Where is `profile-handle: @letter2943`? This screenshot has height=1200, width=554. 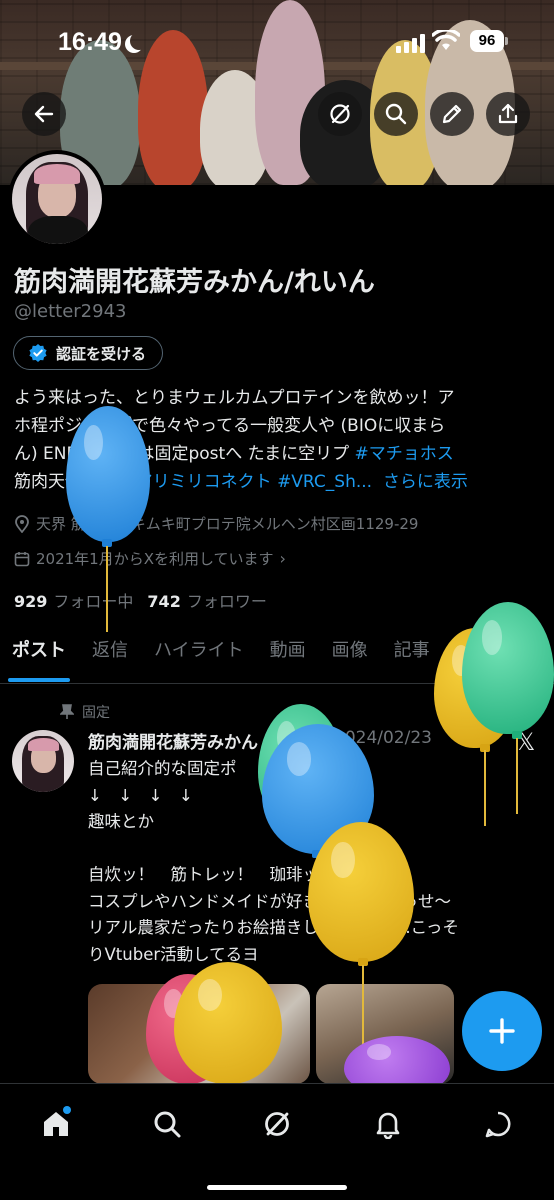 profile-handle: @letter2943 is located at coordinates (70, 311).